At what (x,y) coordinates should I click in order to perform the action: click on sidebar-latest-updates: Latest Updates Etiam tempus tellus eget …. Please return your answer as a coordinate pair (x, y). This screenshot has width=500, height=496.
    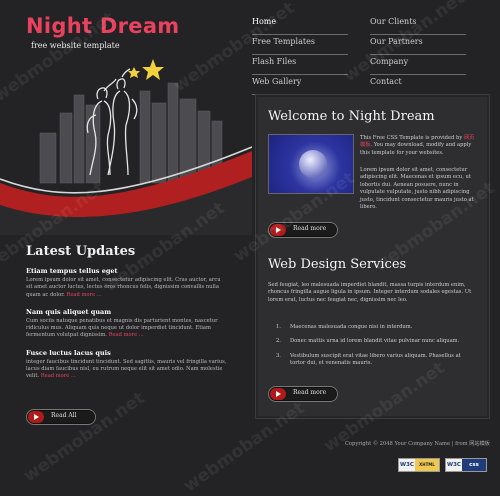
    Looking at the image, I should click on (127, 317).